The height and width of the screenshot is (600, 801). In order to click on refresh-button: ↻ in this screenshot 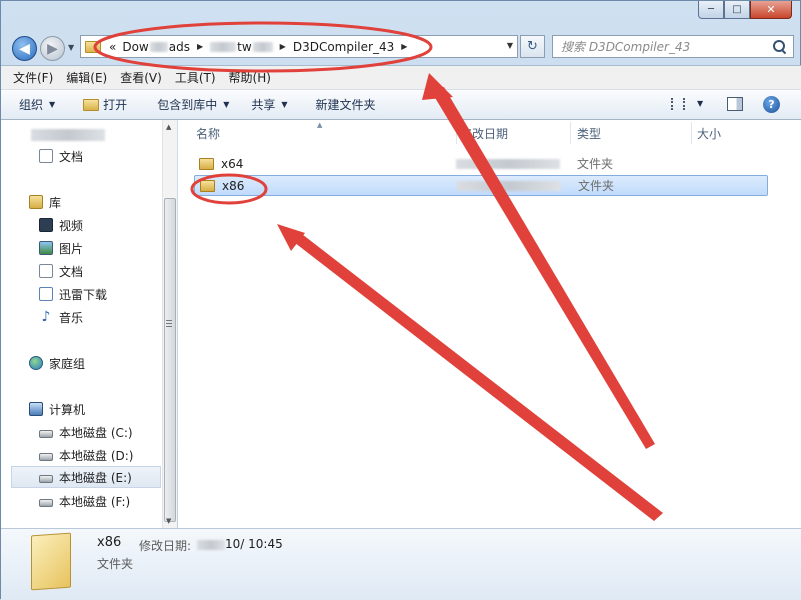, I will do `click(532, 46)`.